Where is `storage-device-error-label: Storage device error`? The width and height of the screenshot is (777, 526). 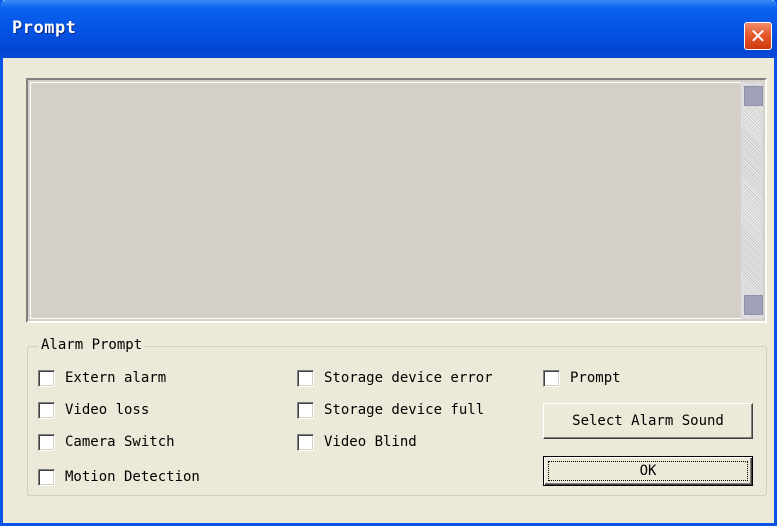
storage-device-error-label: Storage device error is located at coordinates (408, 378).